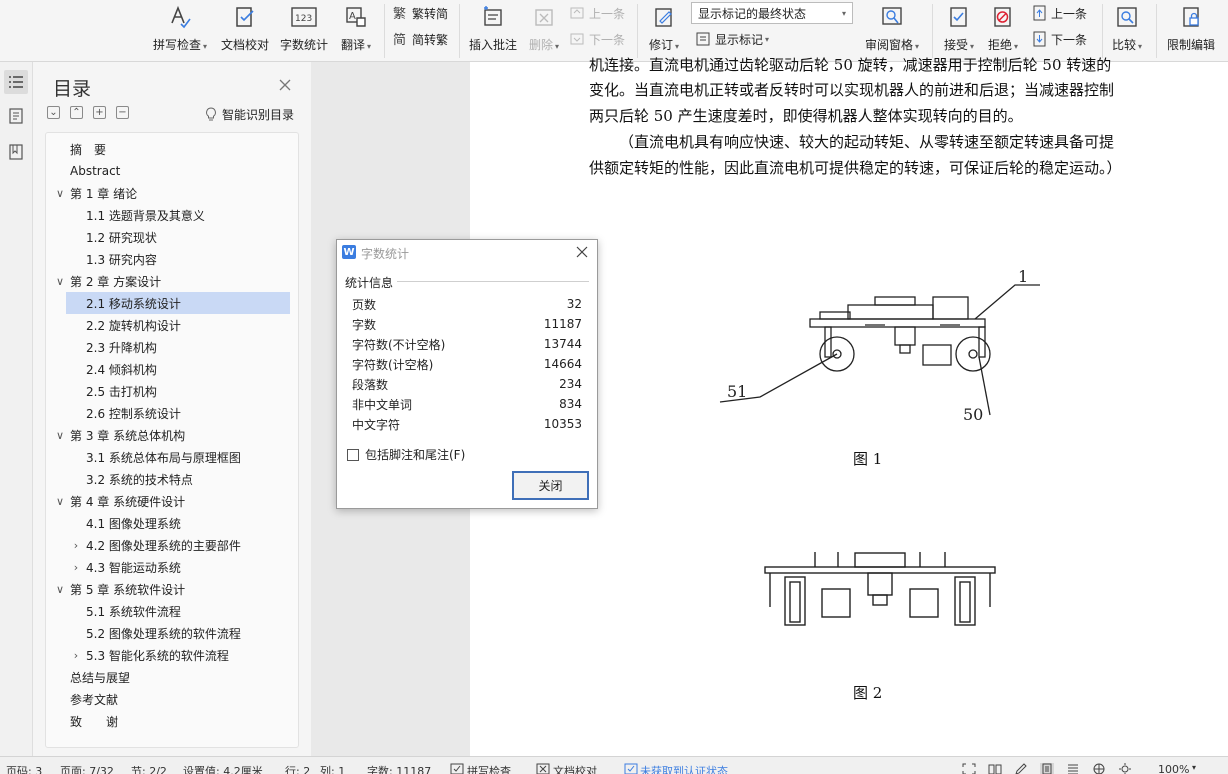 The height and width of the screenshot is (774, 1228). What do you see at coordinates (399, 768) in the screenshot?
I see `status-word-count: 字数: 11187` at bounding box center [399, 768].